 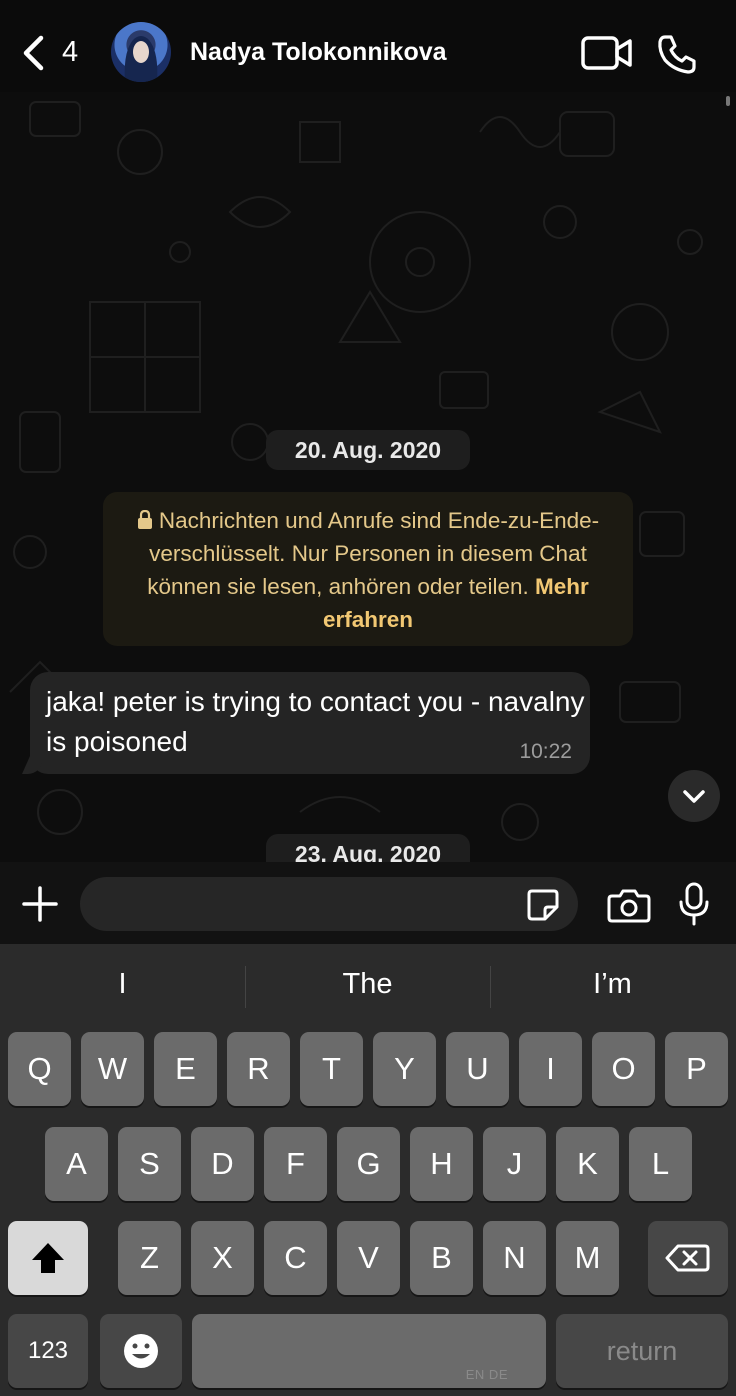 I want to click on unread-count: 4, so click(x=70, y=52).